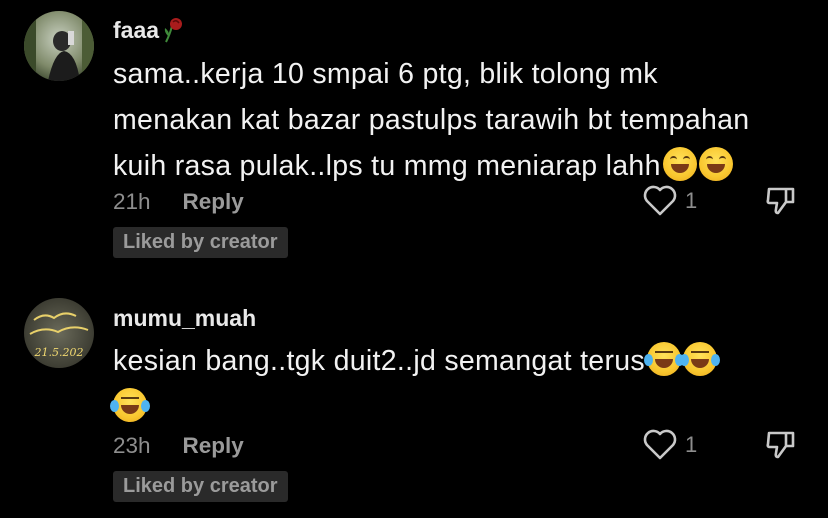 The width and height of the screenshot is (828, 518). I want to click on username: mumu_muah, so click(184, 318).